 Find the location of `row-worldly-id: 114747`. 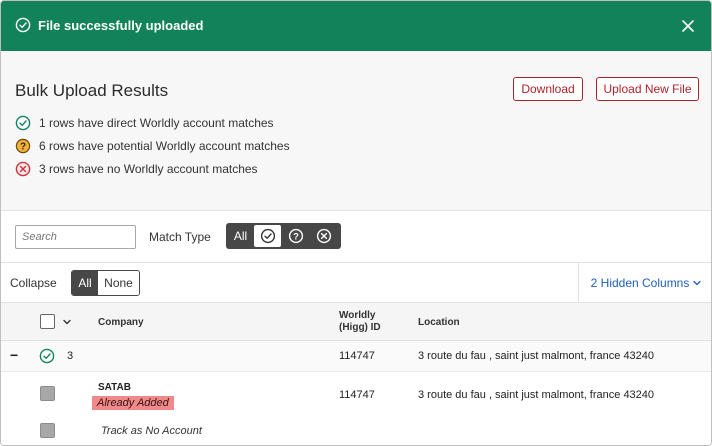

row-worldly-id: 114747 is located at coordinates (357, 395).